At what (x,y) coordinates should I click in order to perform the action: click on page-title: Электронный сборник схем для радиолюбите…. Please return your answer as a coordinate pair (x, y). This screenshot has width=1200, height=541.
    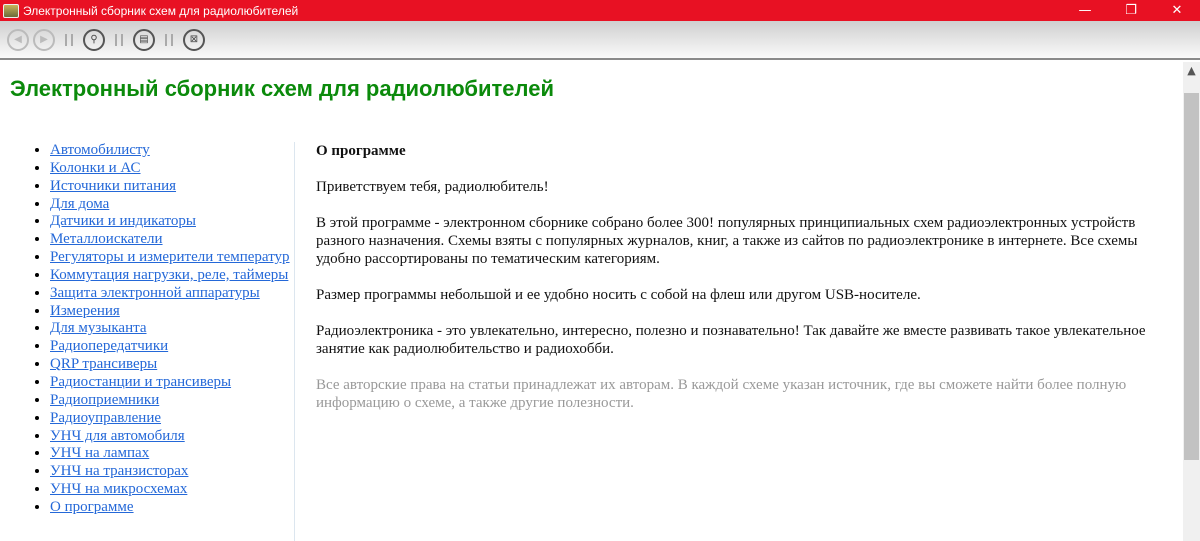
    Looking at the image, I should click on (282, 88).